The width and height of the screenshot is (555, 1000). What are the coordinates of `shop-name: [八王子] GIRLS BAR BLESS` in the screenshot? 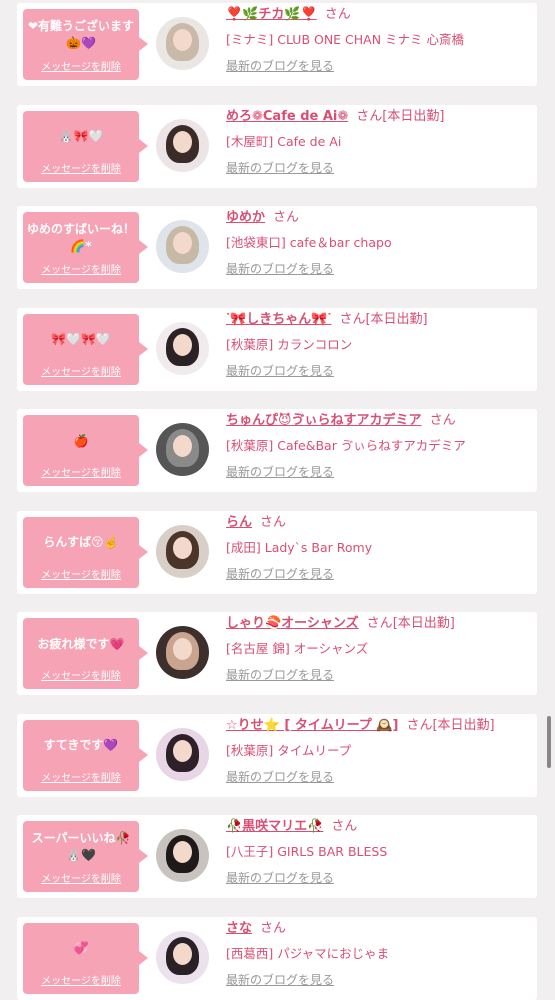 It's located at (307, 851).